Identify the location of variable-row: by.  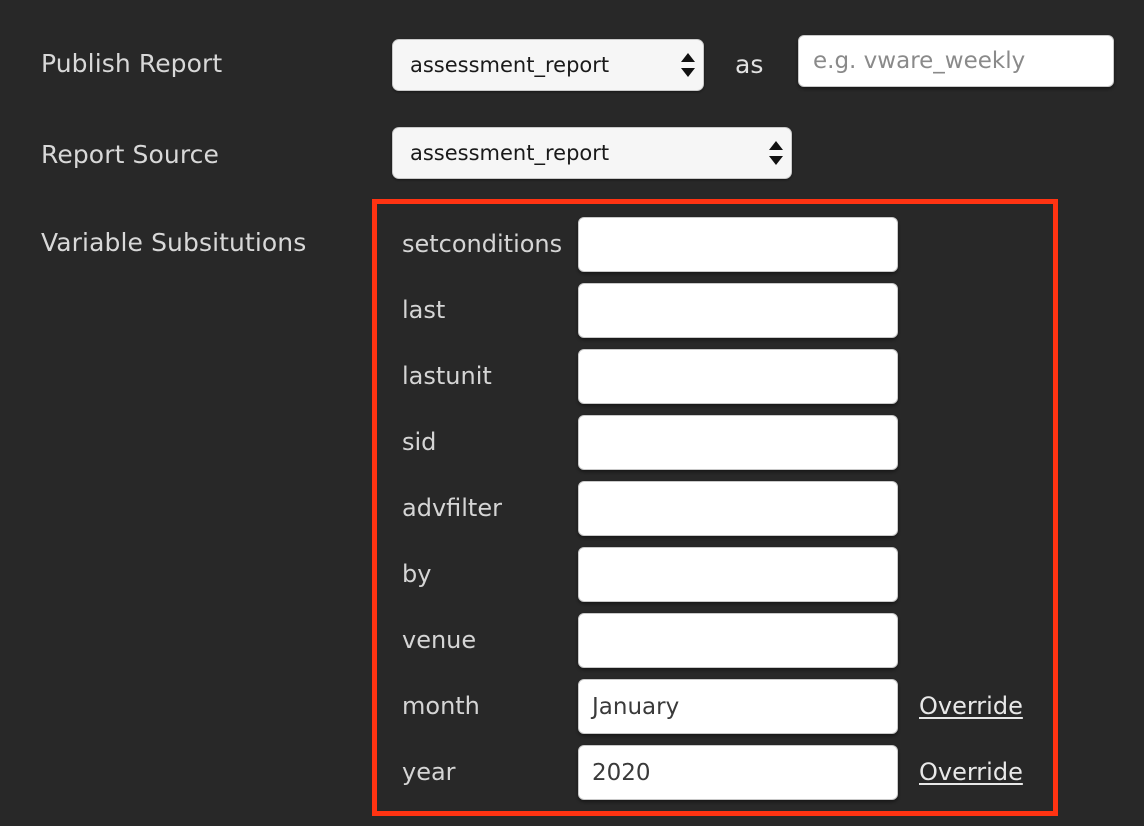
(720, 574).